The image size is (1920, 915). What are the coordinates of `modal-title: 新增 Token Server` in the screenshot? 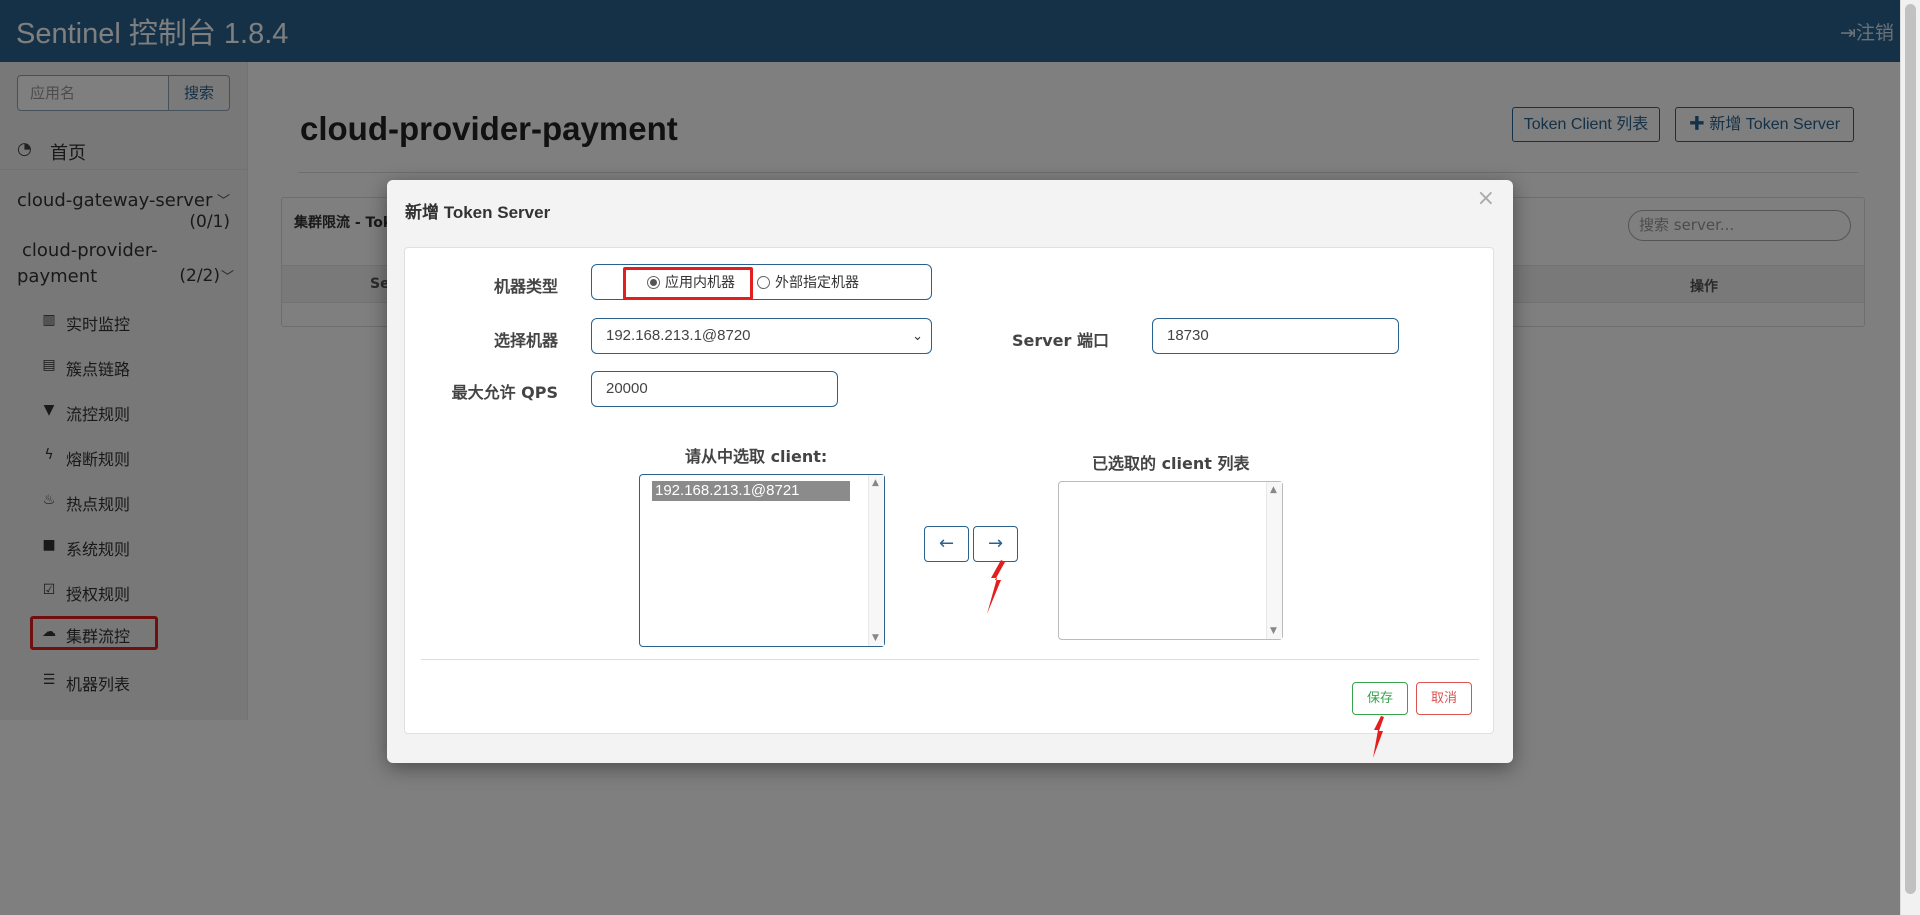 It's located at (478, 212).